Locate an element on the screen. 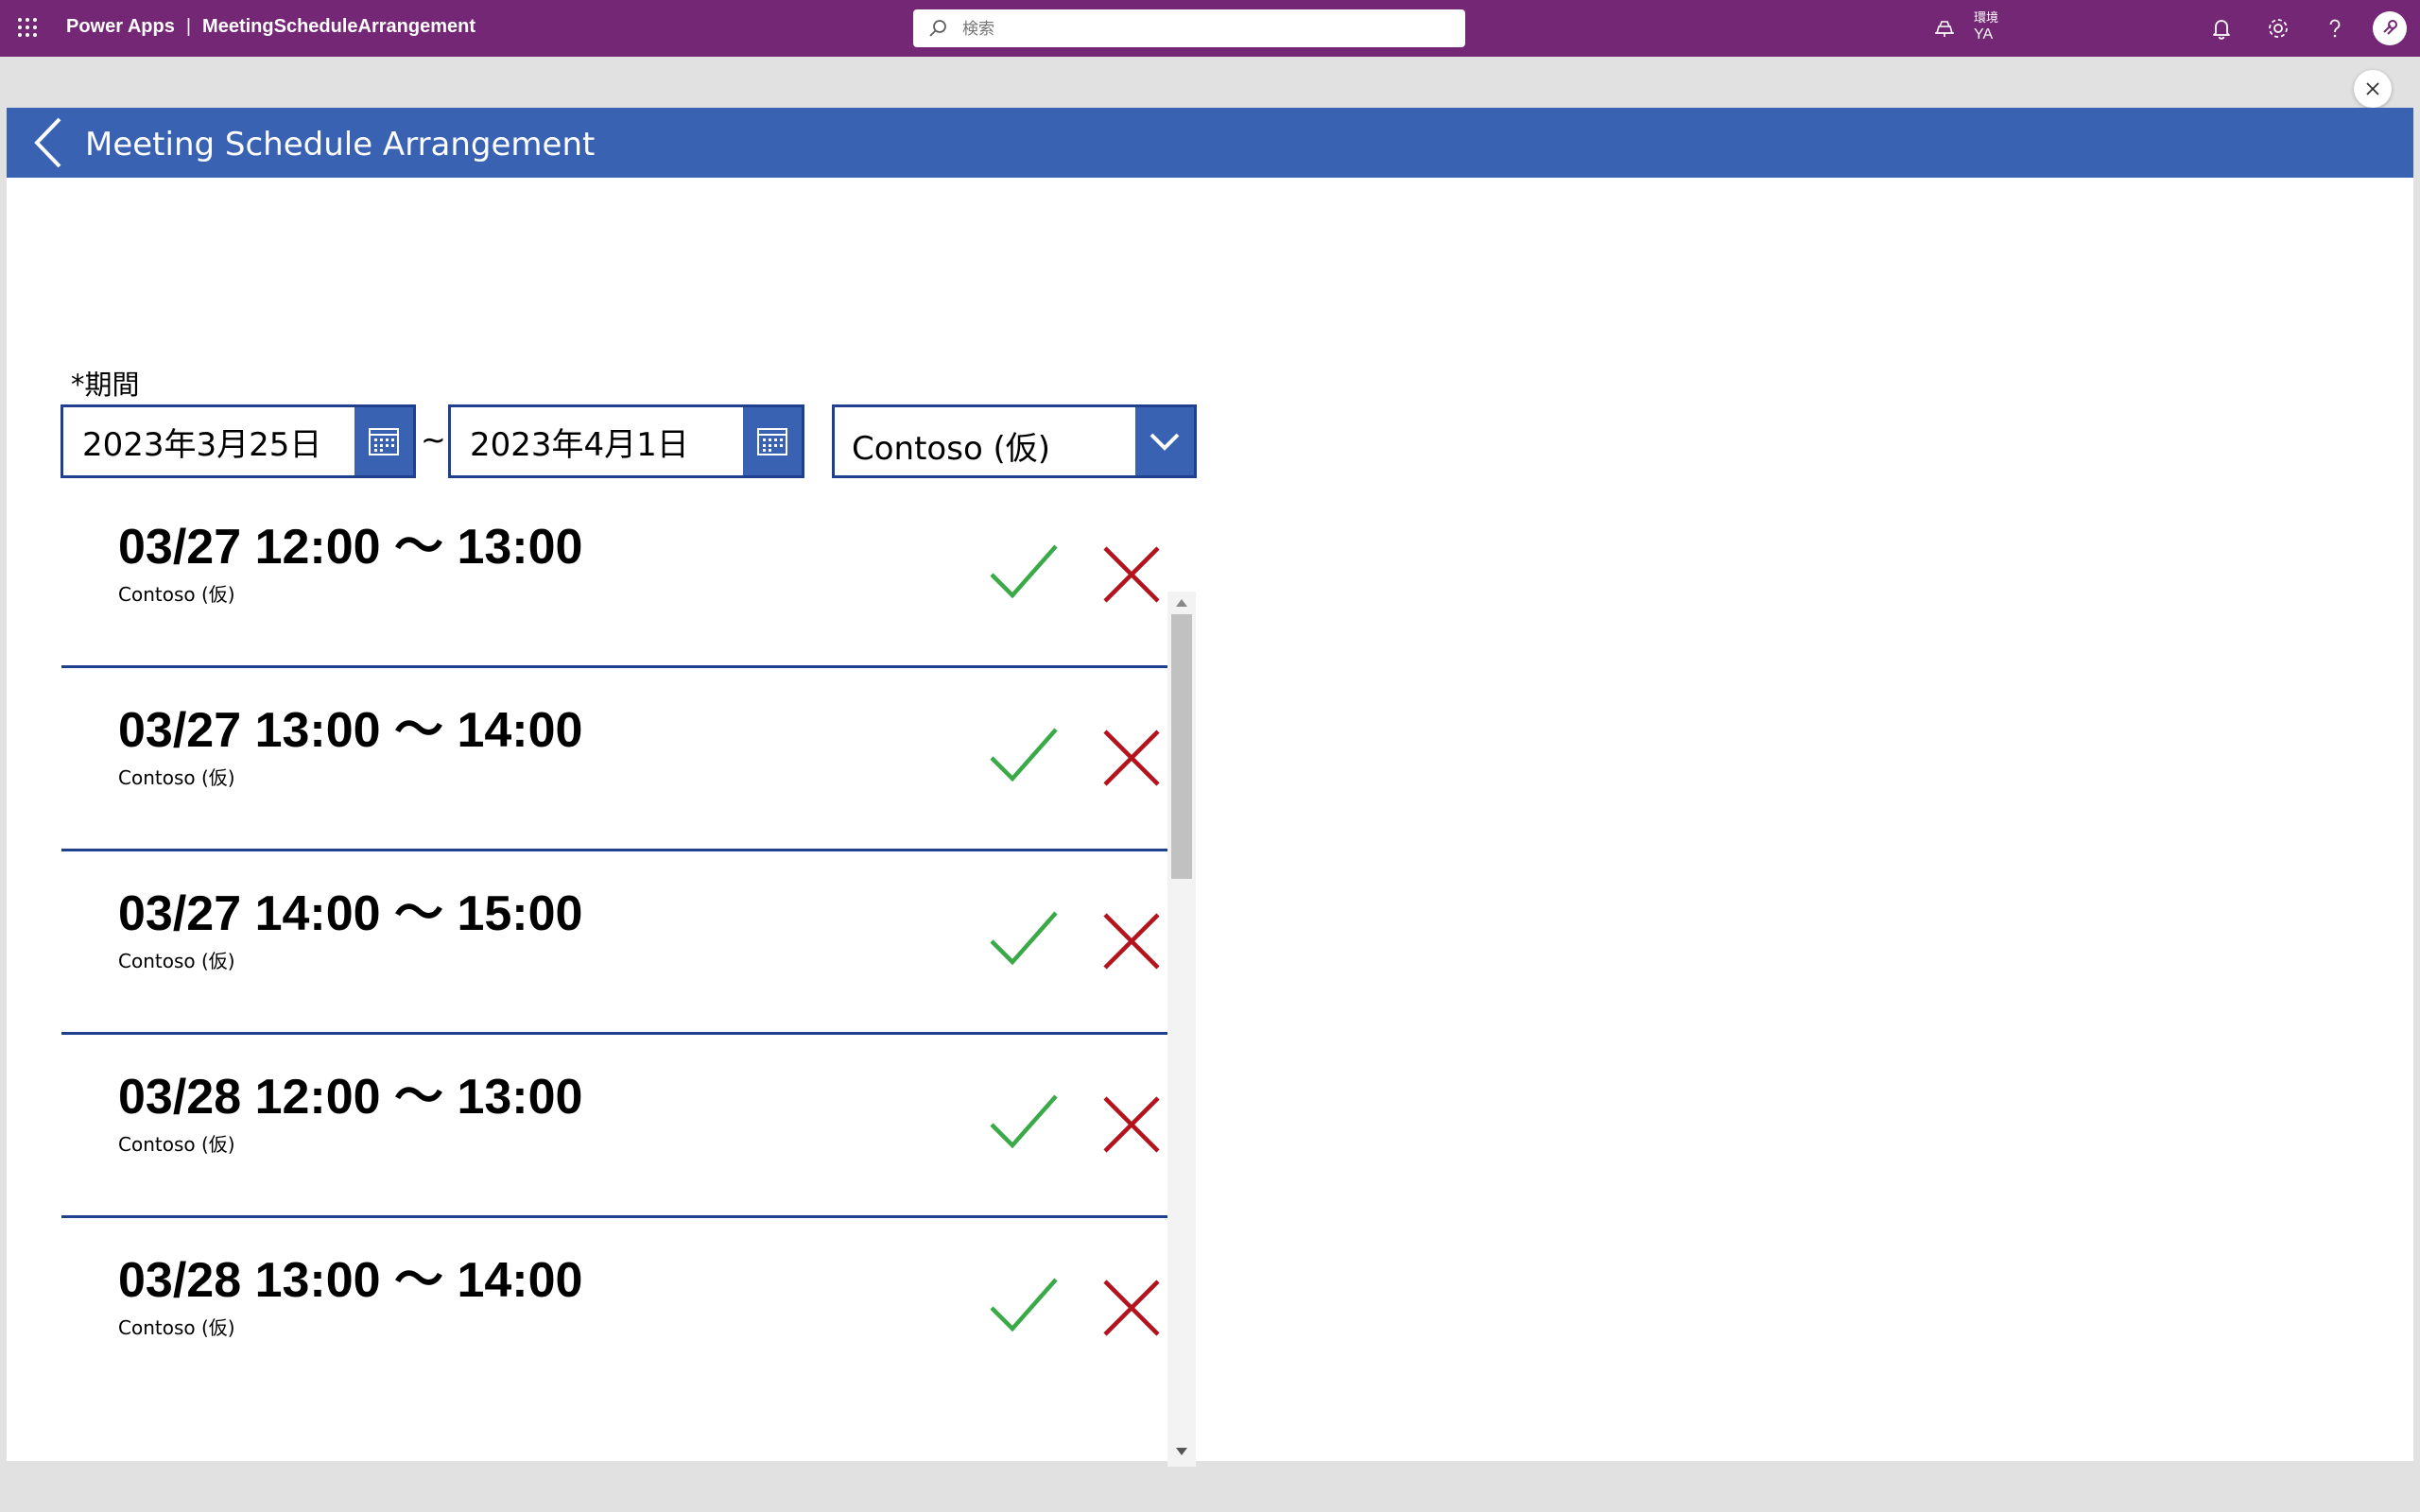 This screenshot has width=2420, height=1512. environment-icon is located at coordinates (1944, 29).